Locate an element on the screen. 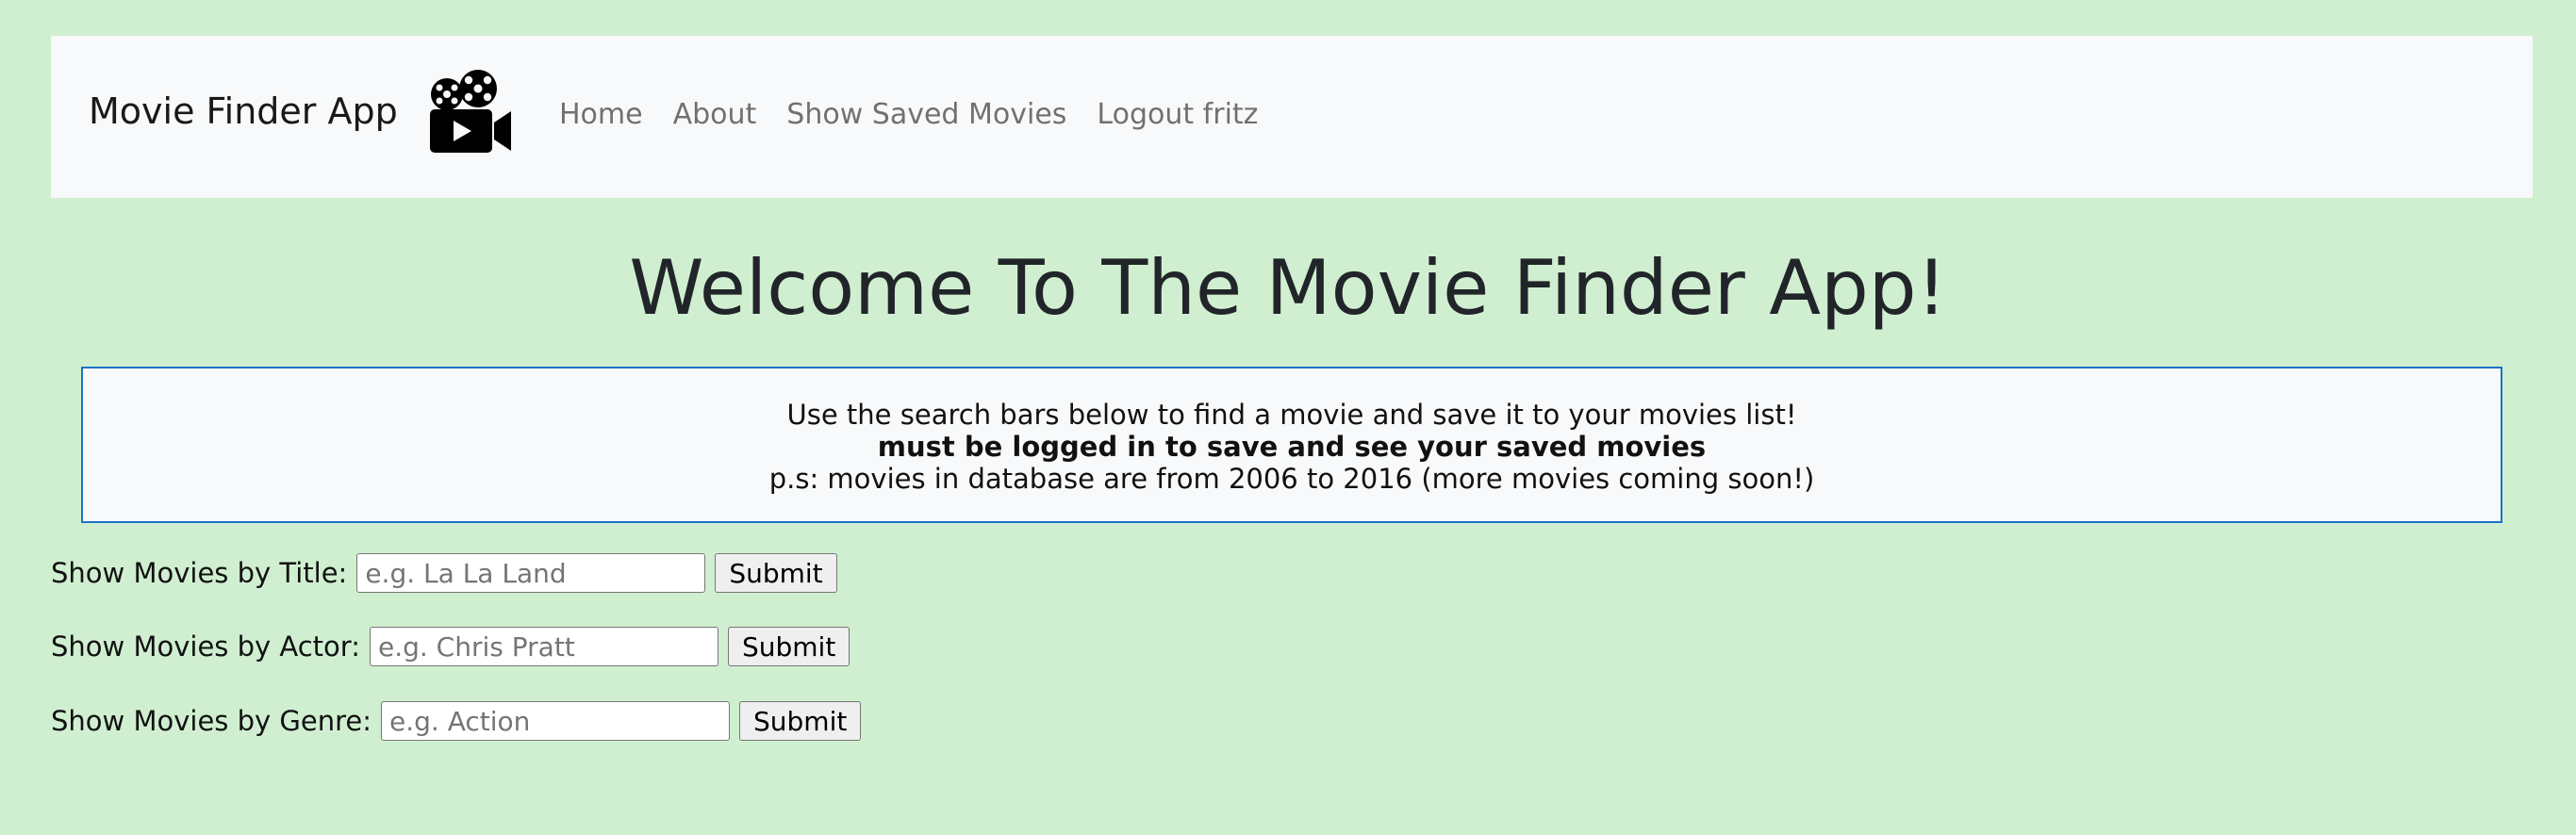 This screenshot has height=835, width=2576. genre-search-form: Show Movies by Genre: Submit is located at coordinates (456, 721).